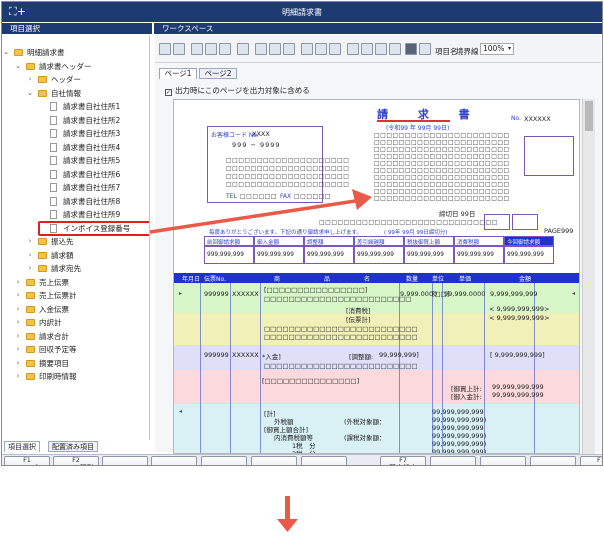 Image resolution: width=604 pixels, height=553 pixels. What do you see at coordinates (287, 509) in the screenshot?
I see `down-arrow-shaft` at bounding box center [287, 509].